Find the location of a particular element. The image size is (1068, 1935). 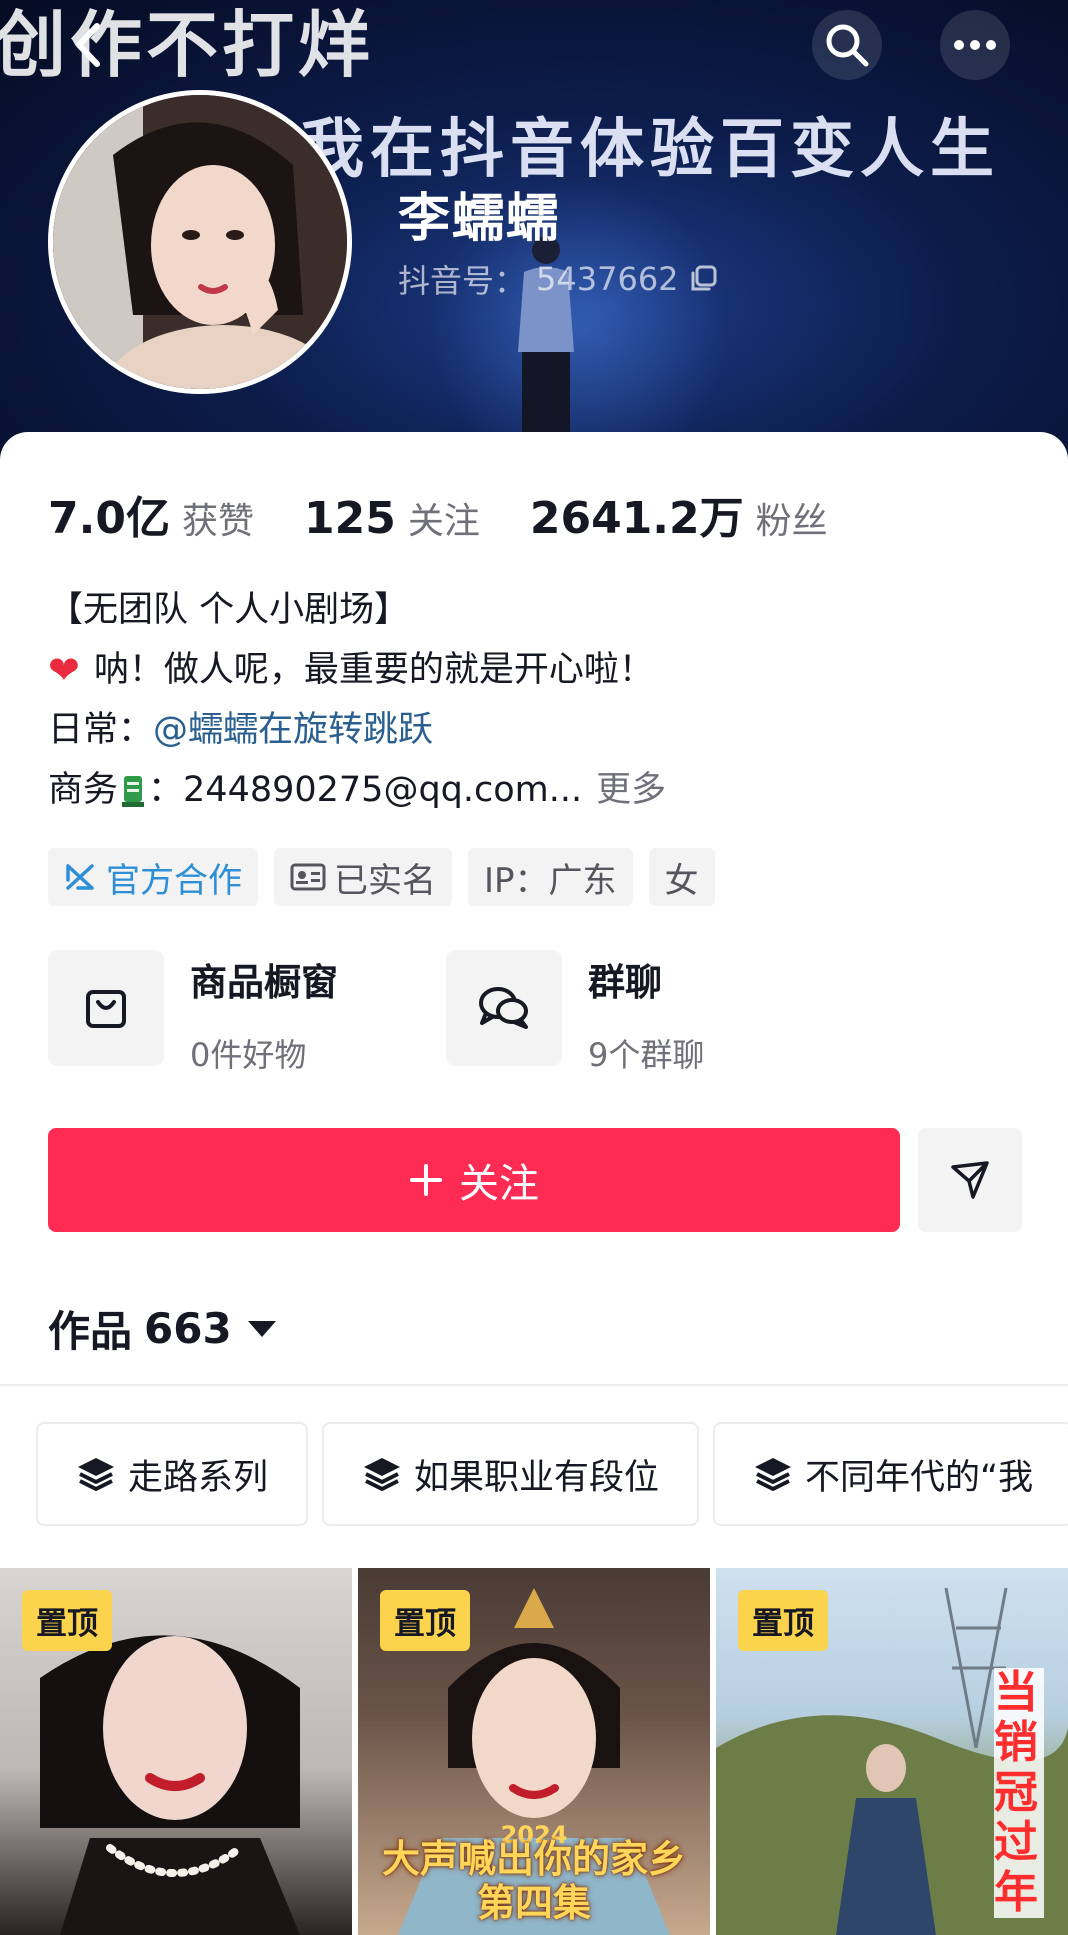

collections-row: 走路系列 如果职业有段位 不同年代的“我 is located at coordinates (552, 1475).